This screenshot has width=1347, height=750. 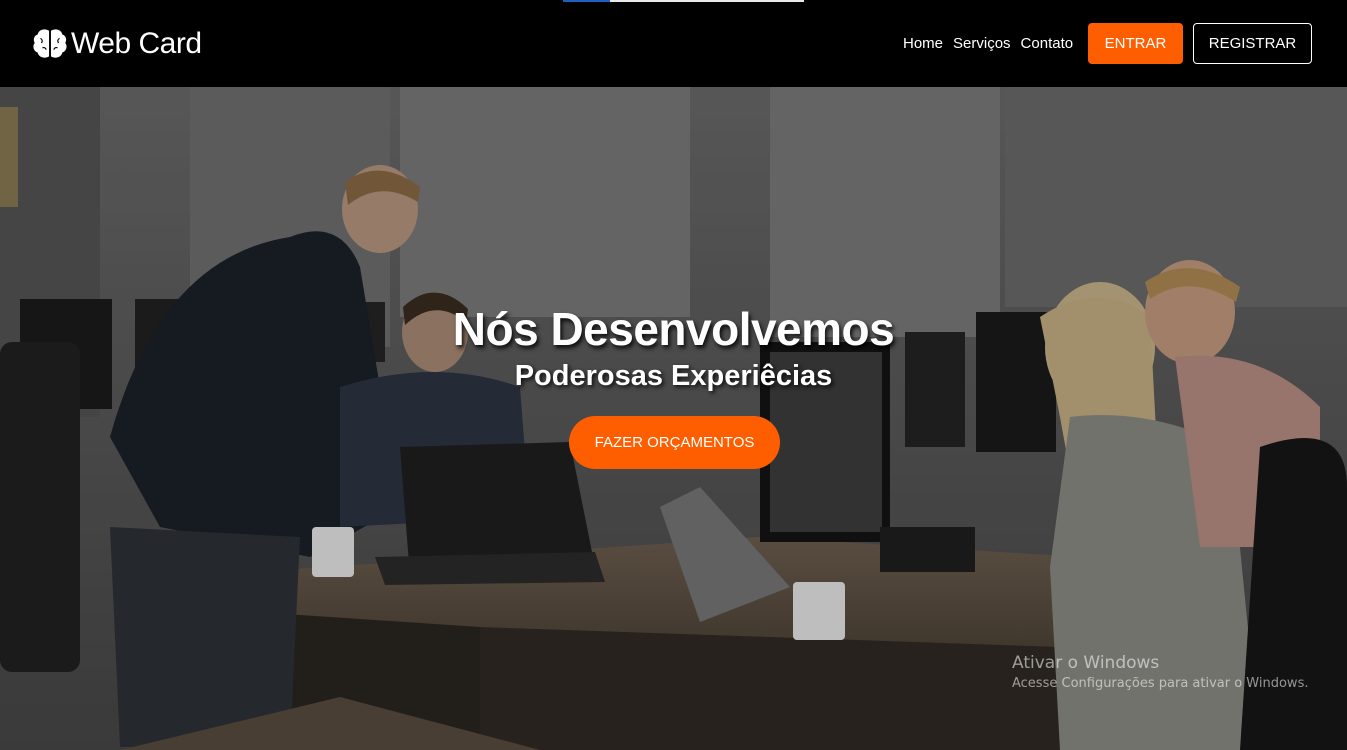 I want to click on brand-logo: Web Card, so click(x=116, y=44).